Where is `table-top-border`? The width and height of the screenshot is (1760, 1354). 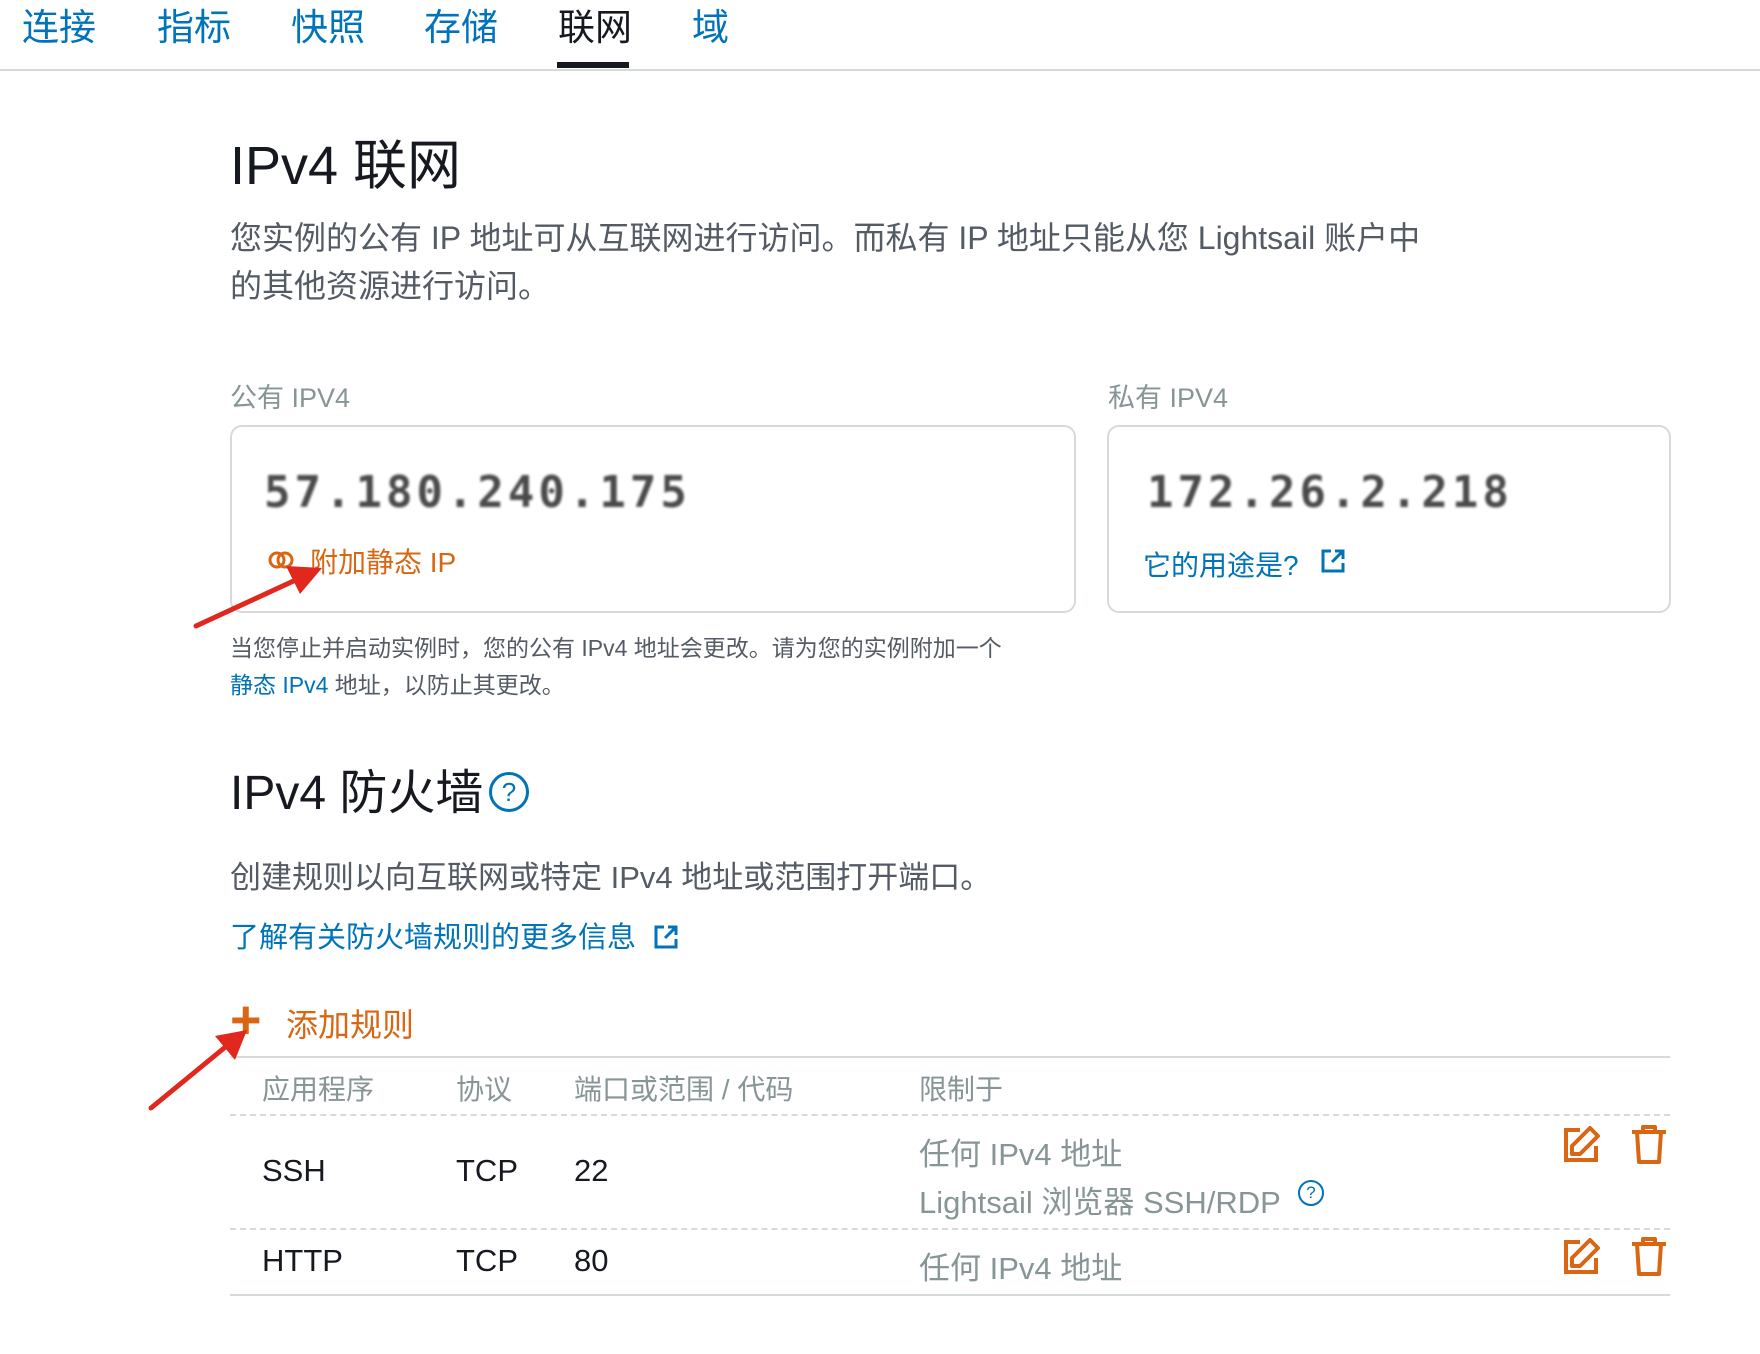 table-top-border is located at coordinates (950, 1057).